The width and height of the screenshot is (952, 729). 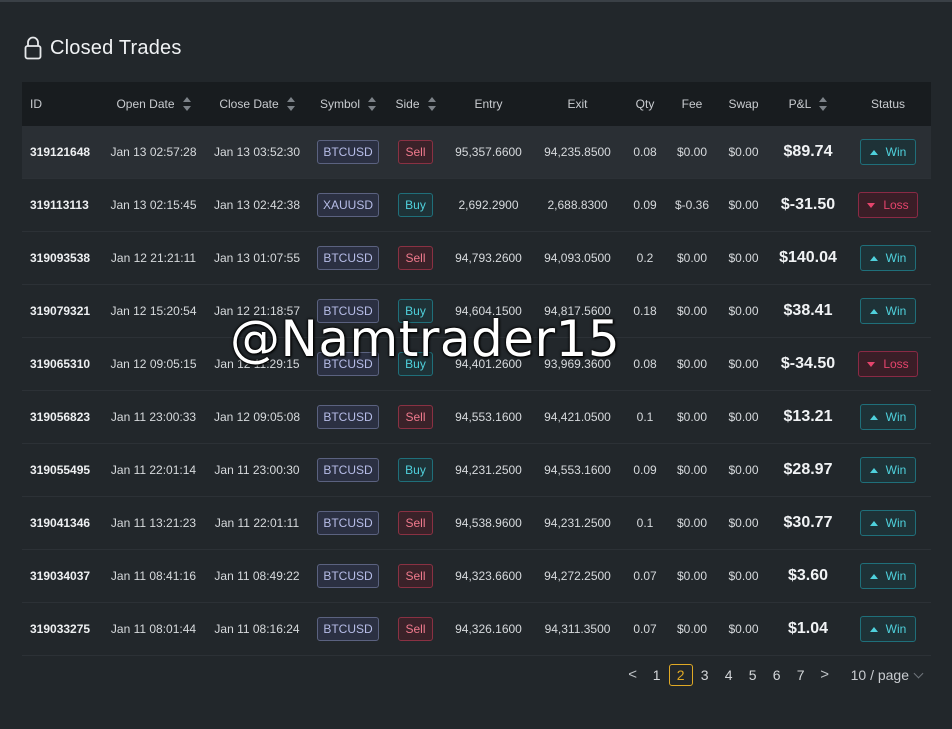 I want to click on entry-price: 94,538.9600, so click(x=488, y=523).